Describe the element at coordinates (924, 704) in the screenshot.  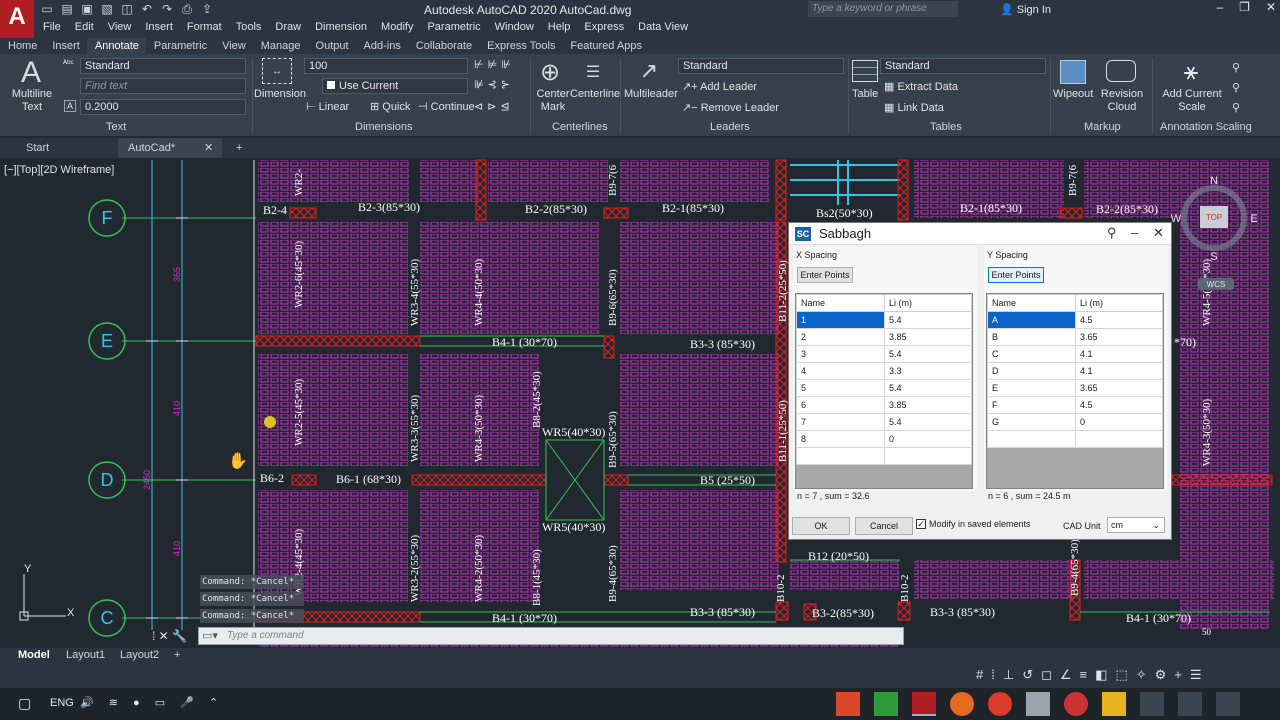
I see `app-autocad-icon` at that location.